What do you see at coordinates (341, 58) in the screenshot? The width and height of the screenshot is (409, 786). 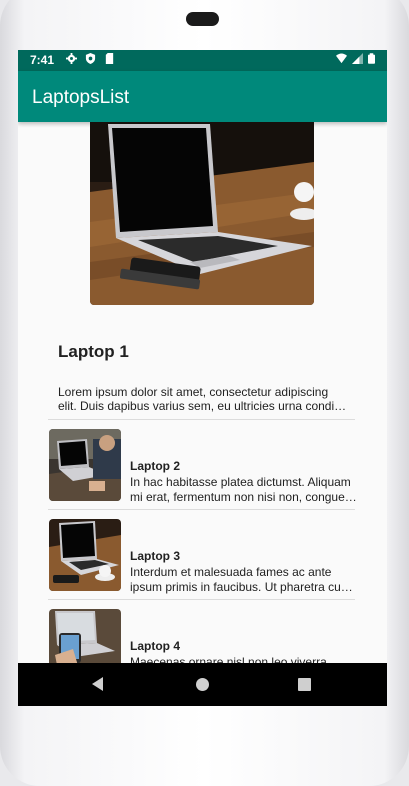 I see `wifi-icon` at bounding box center [341, 58].